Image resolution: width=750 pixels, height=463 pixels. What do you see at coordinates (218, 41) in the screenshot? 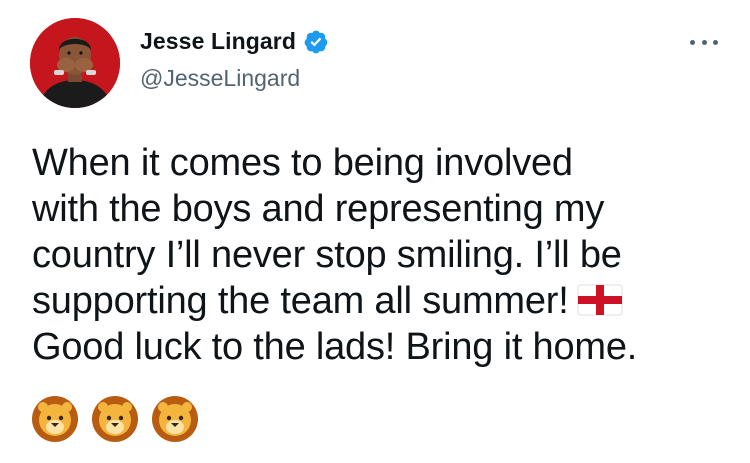
I see `display-name: Jesse Lingard` at bounding box center [218, 41].